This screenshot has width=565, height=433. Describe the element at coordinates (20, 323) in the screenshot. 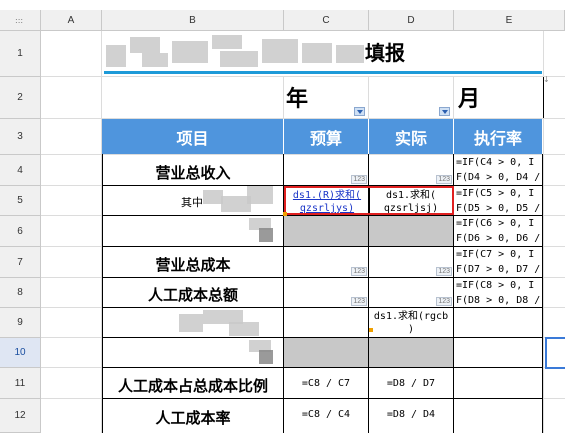

I see `row-header-9: 9` at that location.